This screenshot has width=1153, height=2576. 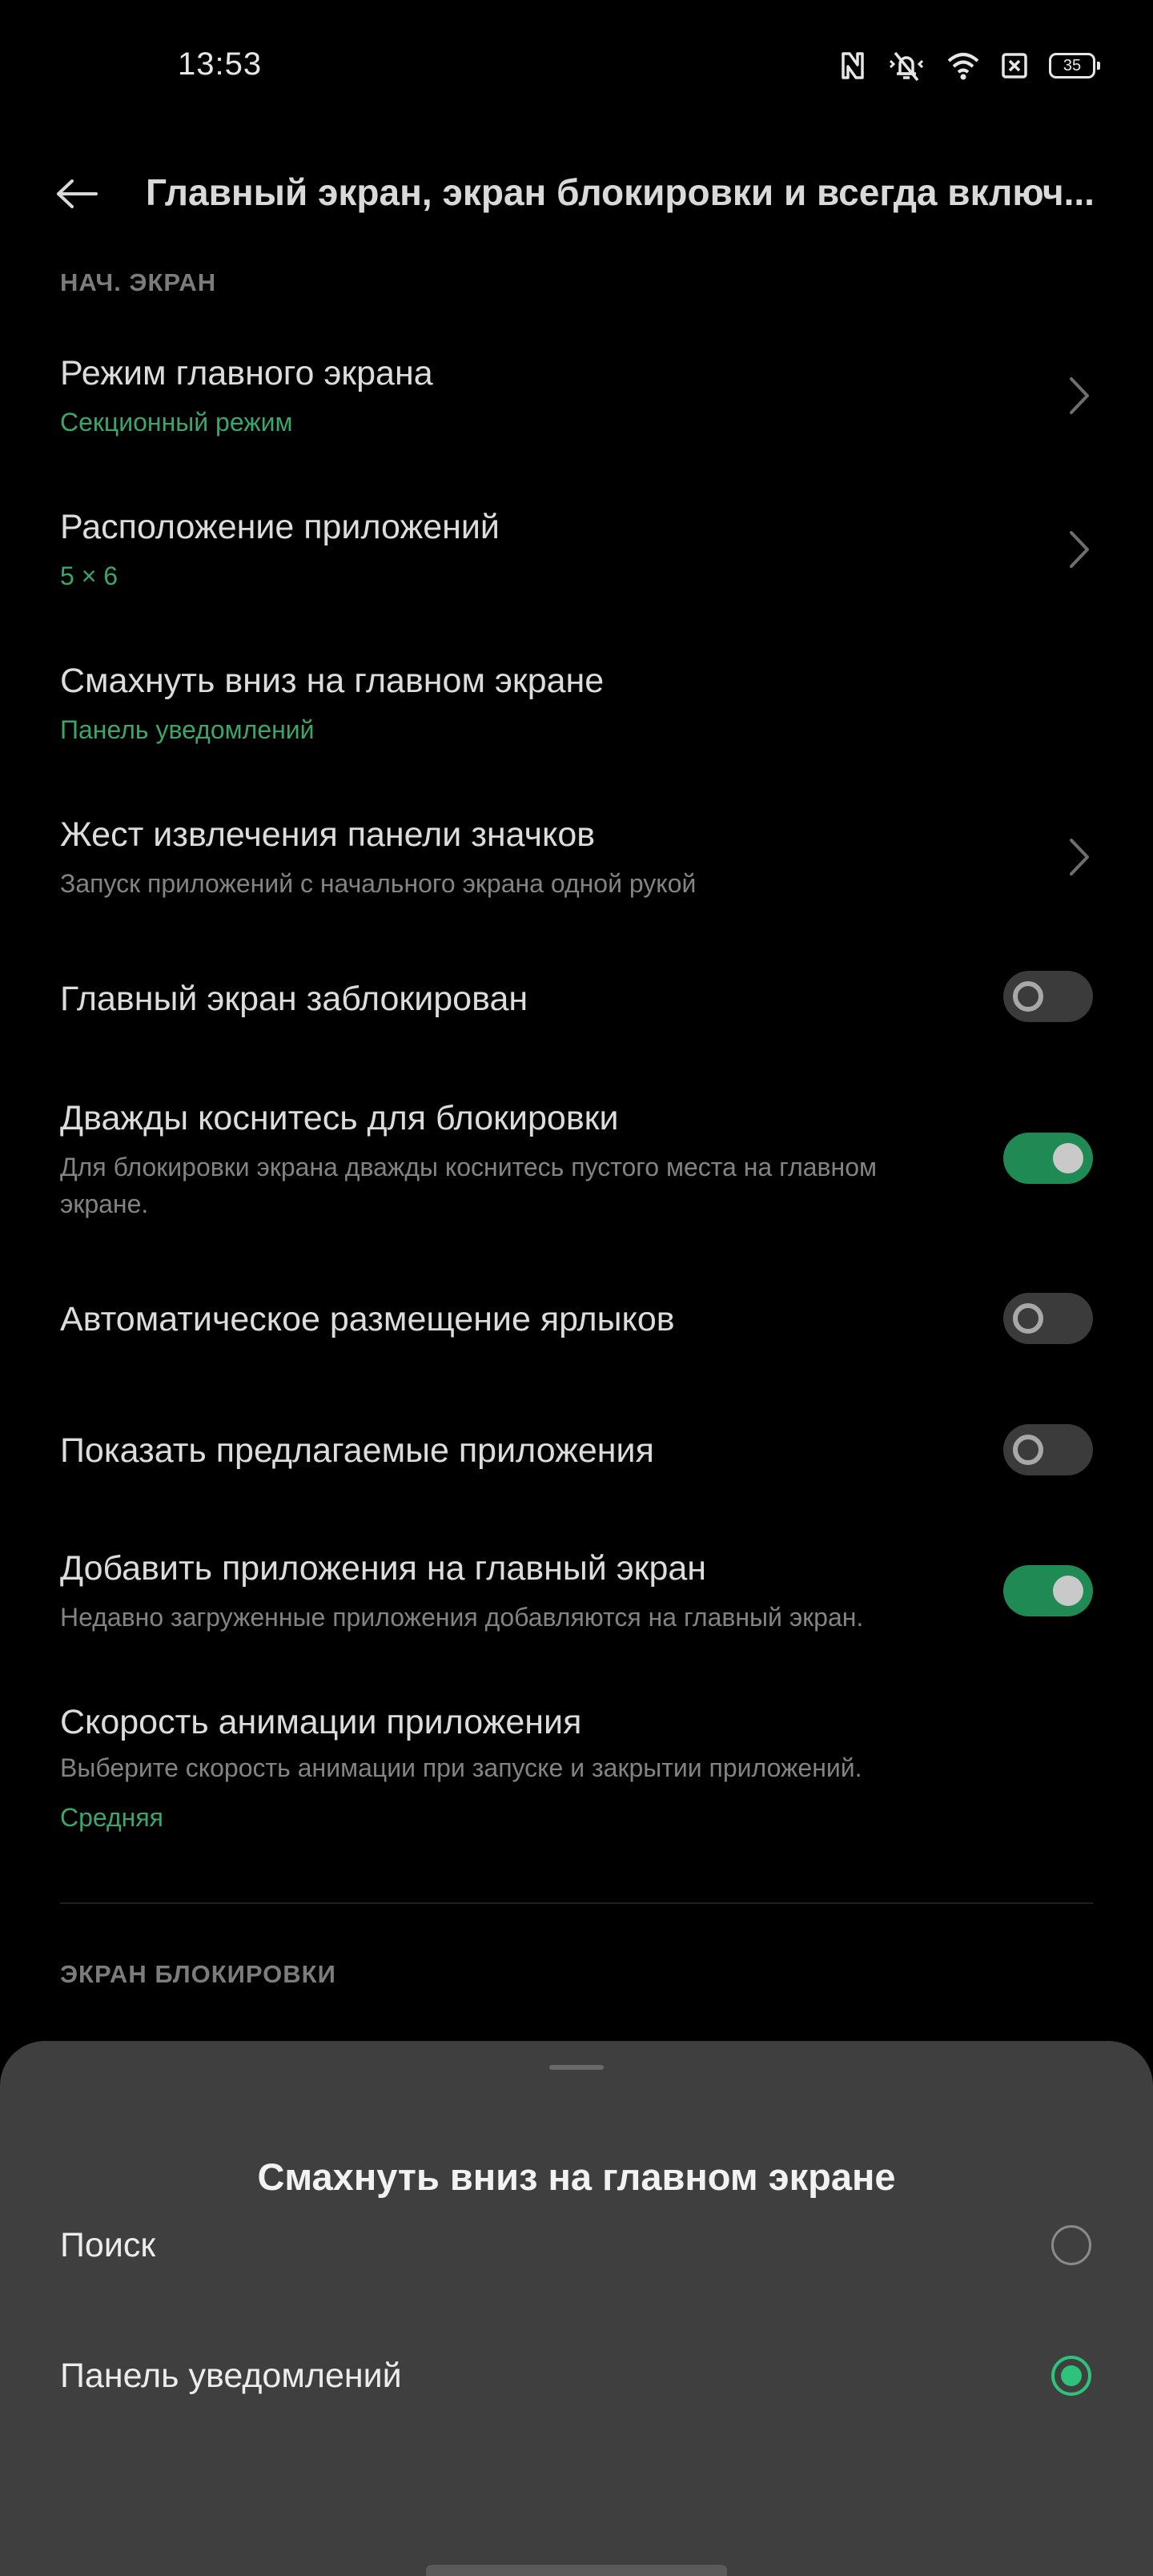 I want to click on home-locked-toggle, so click(x=1048, y=997).